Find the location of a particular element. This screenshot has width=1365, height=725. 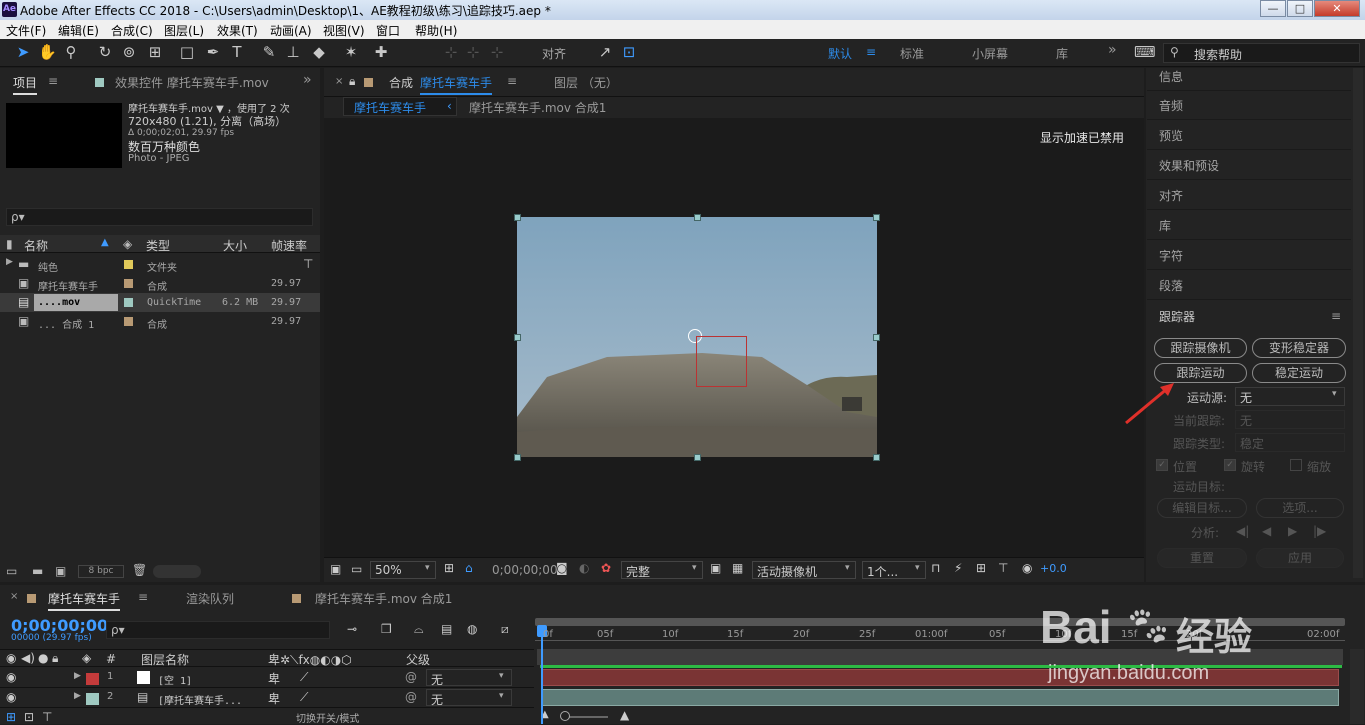

motion-source-select: 无 ▾ is located at coordinates (1290, 396).